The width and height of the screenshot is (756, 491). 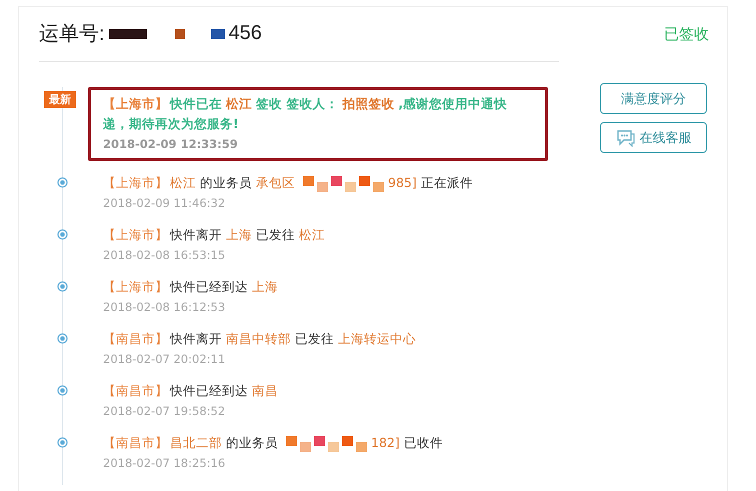 What do you see at coordinates (164, 463) in the screenshot?
I see `timestamp: 2018-02-07 18:25:16` at bounding box center [164, 463].